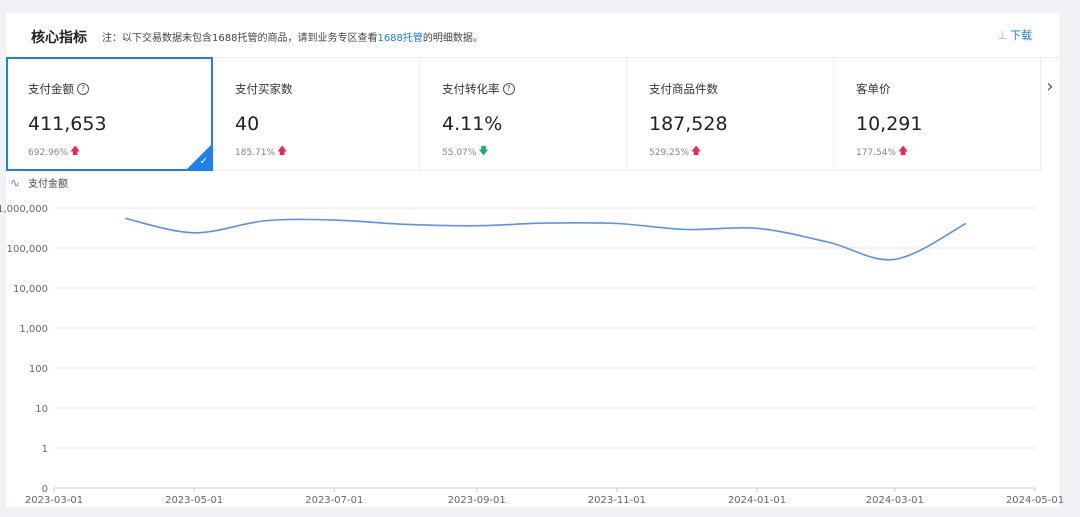  I want to click on series-line, so click(546, 239).